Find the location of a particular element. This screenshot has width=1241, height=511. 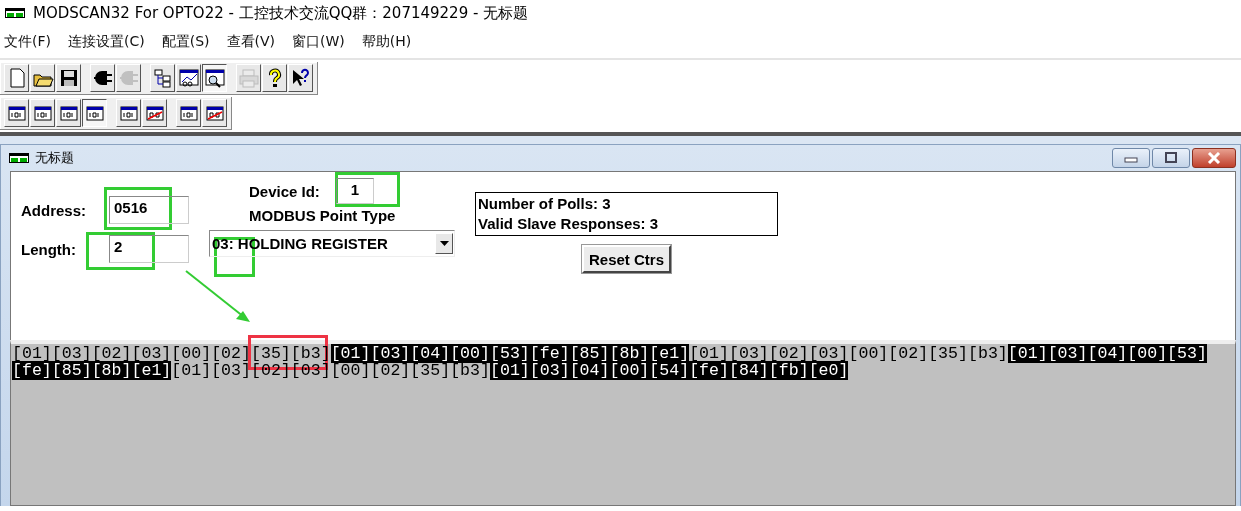

maximize-icon is located at coordinates (1171, 158).